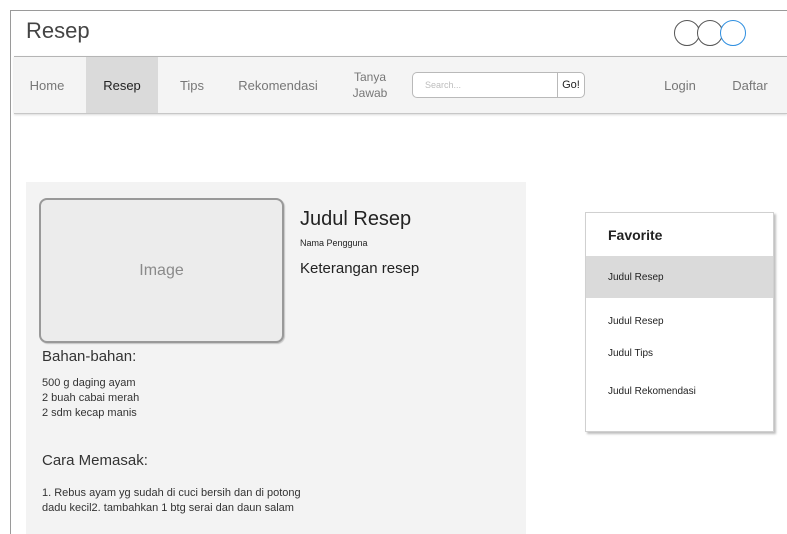 The height and width of the screenshot is (534, 787). Describe the element at coordinates (484, 85) in the screenshot. I see `search-input` at that location.